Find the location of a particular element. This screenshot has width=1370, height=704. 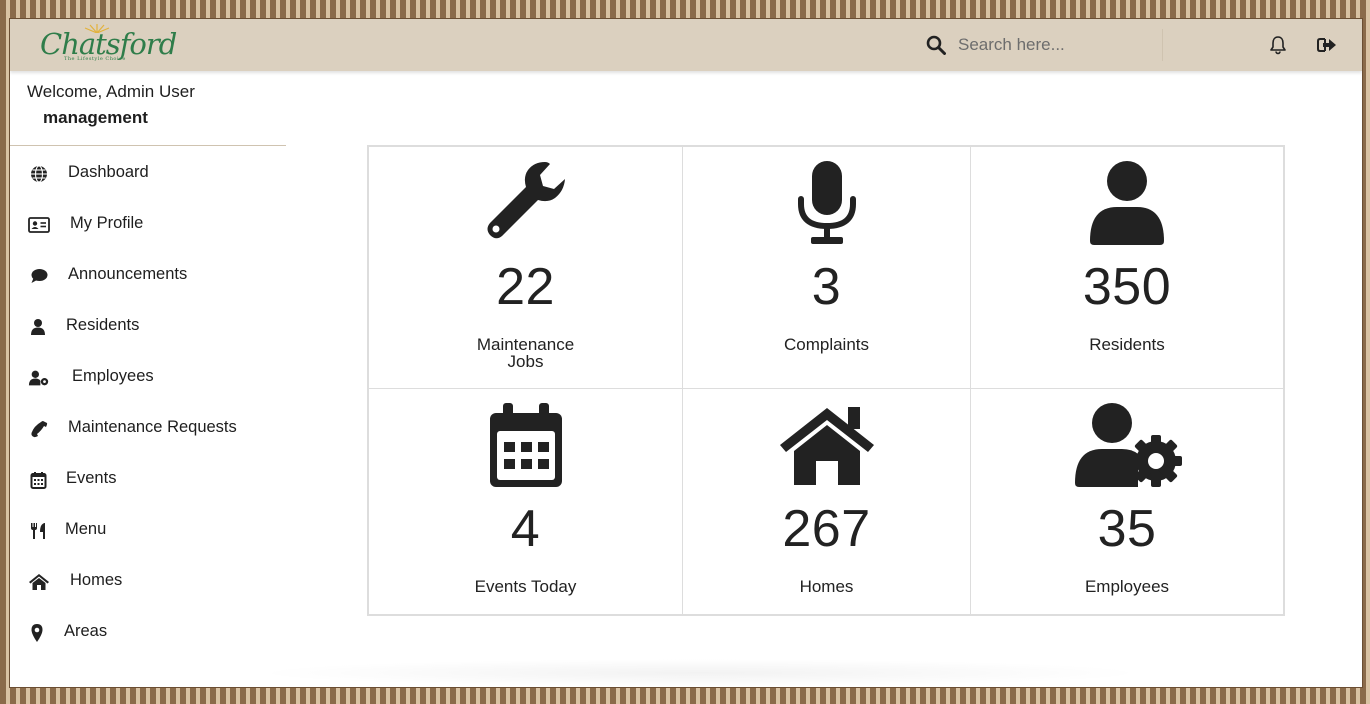

stat-card-events-today: 4 Events Today is located at coordinates (525, 501).